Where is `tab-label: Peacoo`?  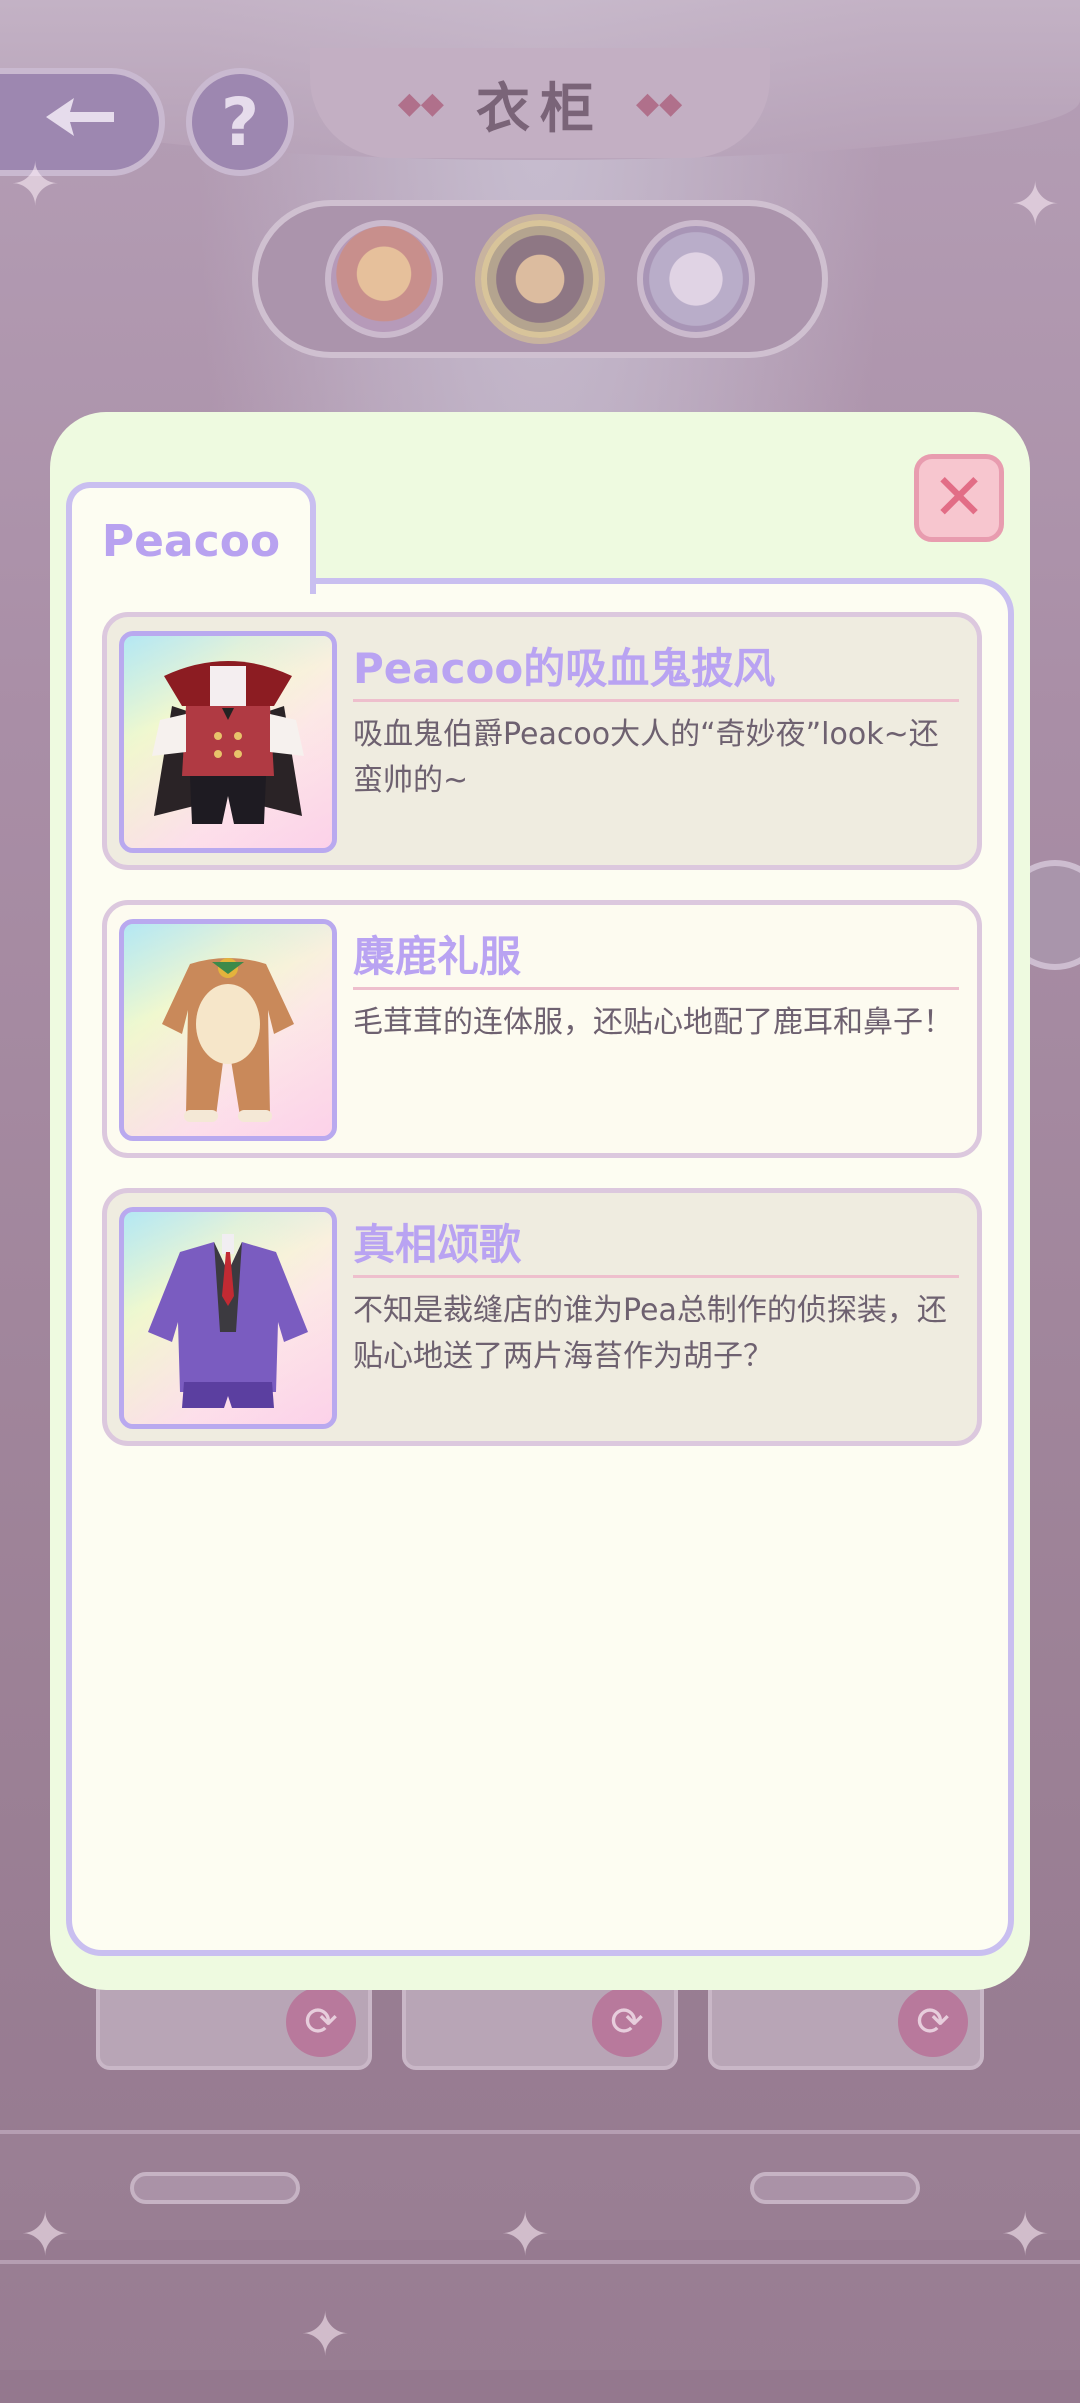 tab-label: Peacoo is located at coordinates (191, 541).